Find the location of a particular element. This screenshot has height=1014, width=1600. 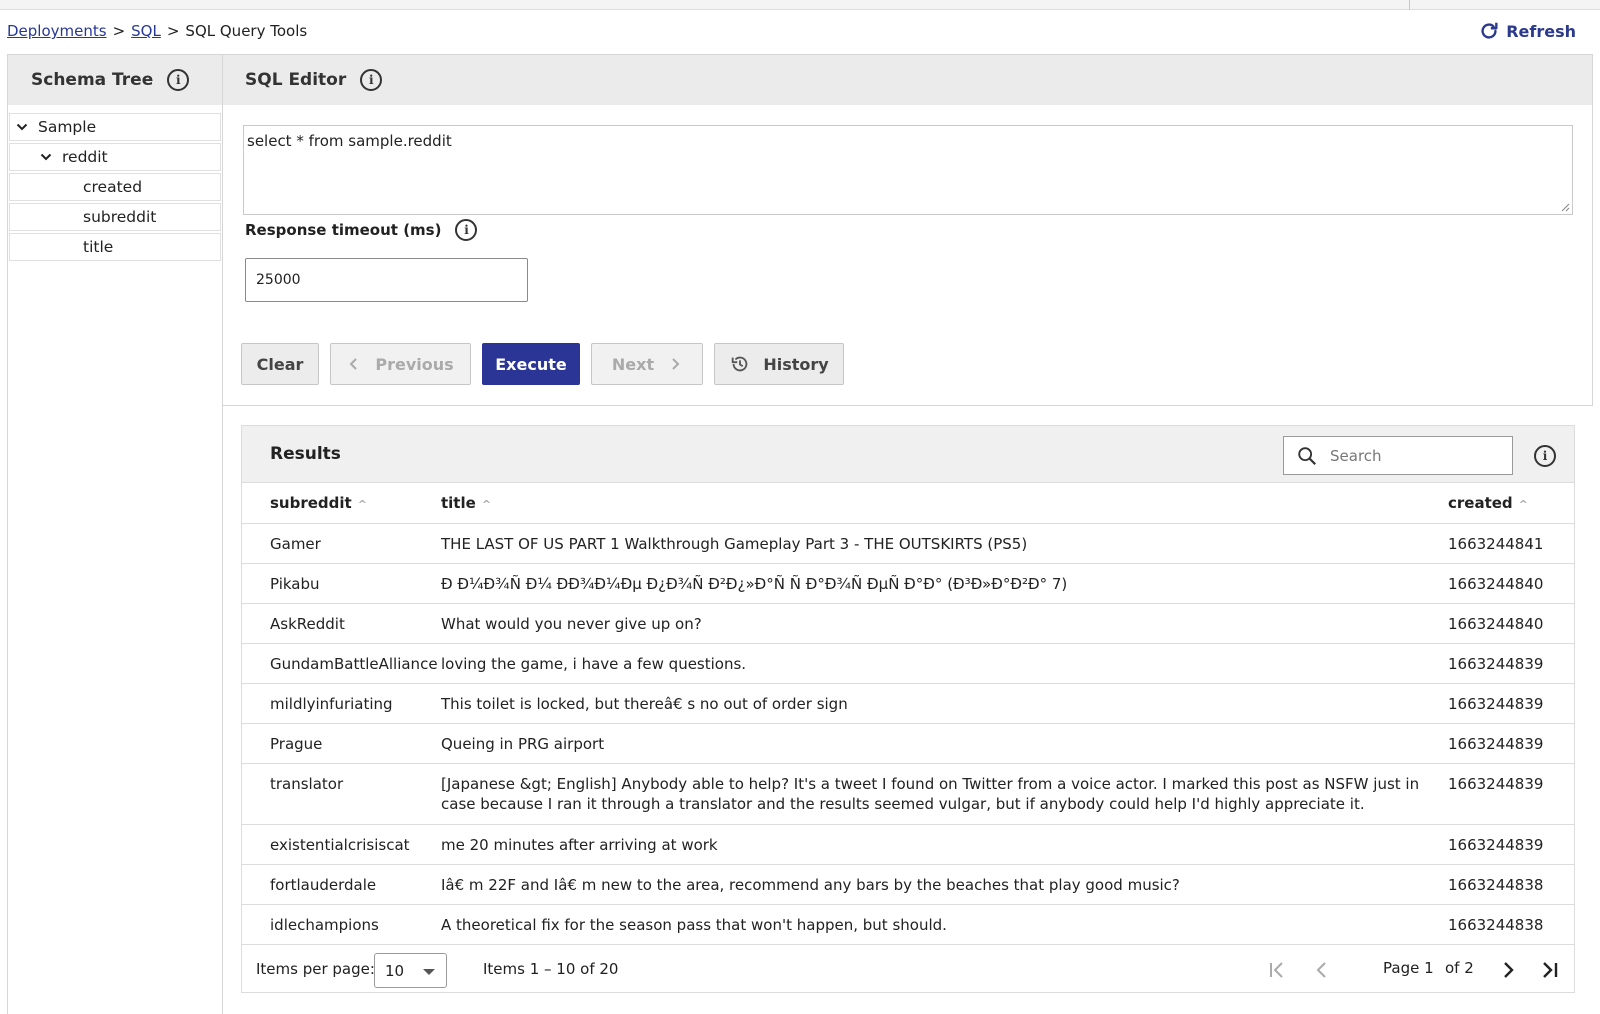

results-search-input: Search is located at coordinates (1398, 455).